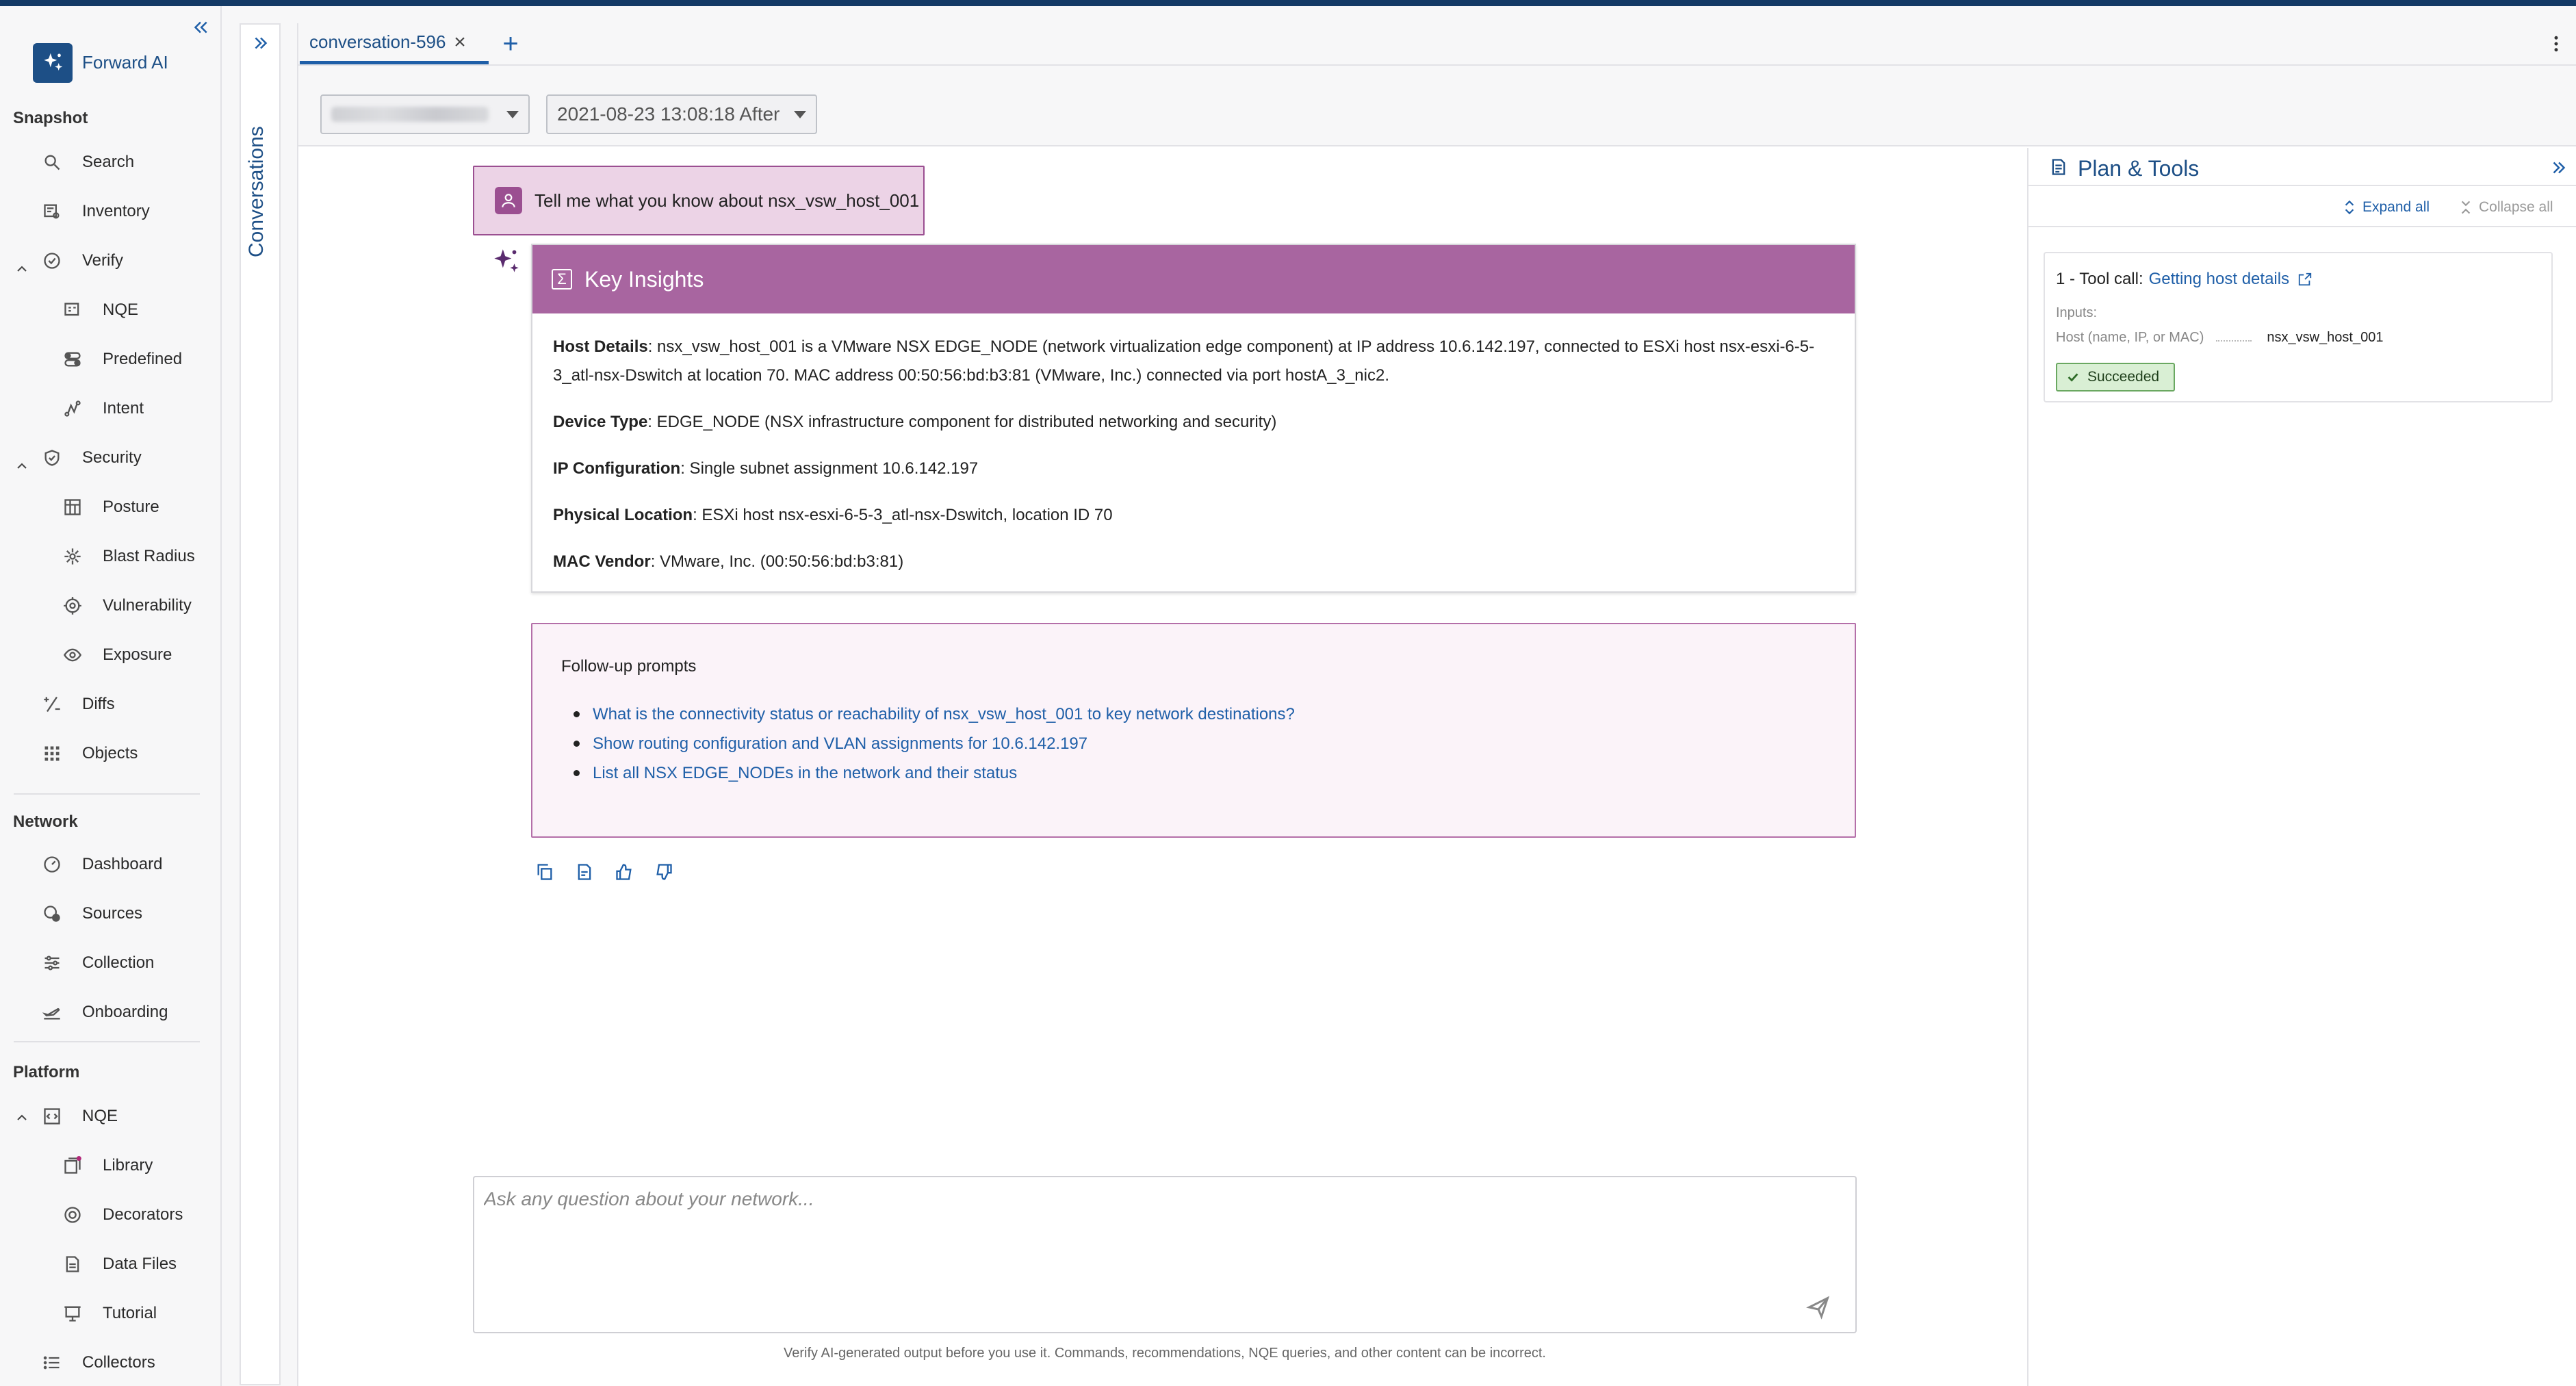  Describe the element at coordinates (50, 118) in the screenshot. I see `section-snapshot: Snapshot` at that location.